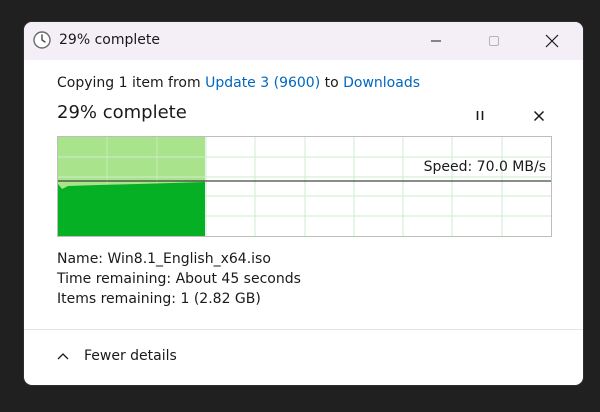 Image resolution: width=600 pixels, height=412 pixels. I want to click on pause-button, so click(480, 116).